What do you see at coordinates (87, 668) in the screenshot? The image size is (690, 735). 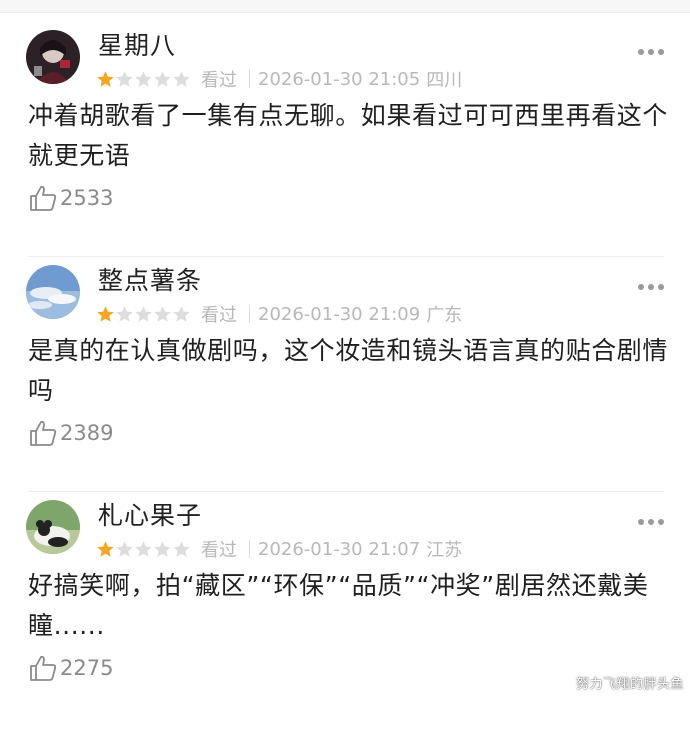 I see `like-count: 2275` at bounding box center [87, 668].